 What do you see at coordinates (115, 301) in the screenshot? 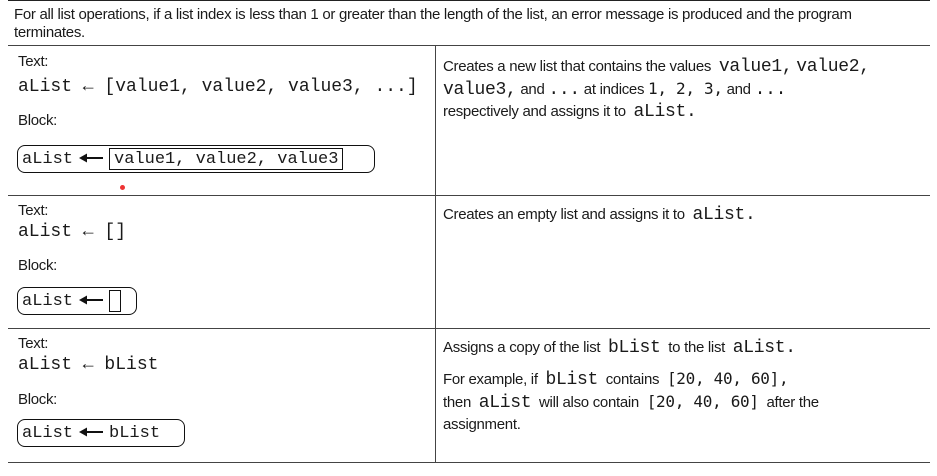
I see `empty-list-box` at bounding box center [115, 301].